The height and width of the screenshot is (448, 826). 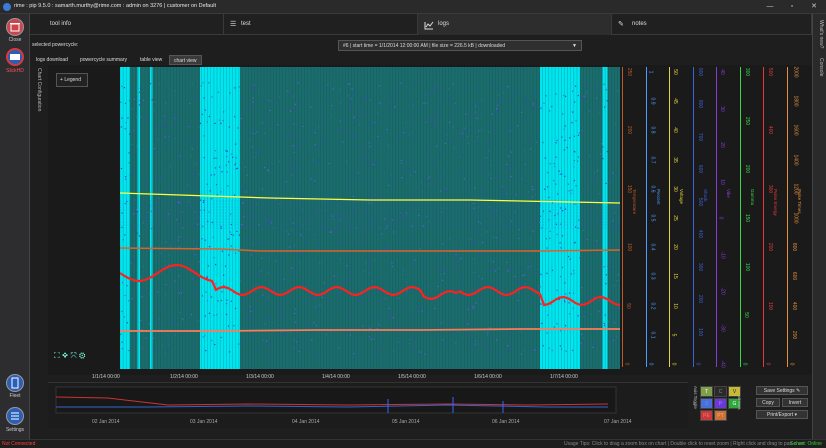 What do you see at coordinates (768, 402) in the screenshot?
I see `copy-button: Copy` at bounding box center [768, 402].